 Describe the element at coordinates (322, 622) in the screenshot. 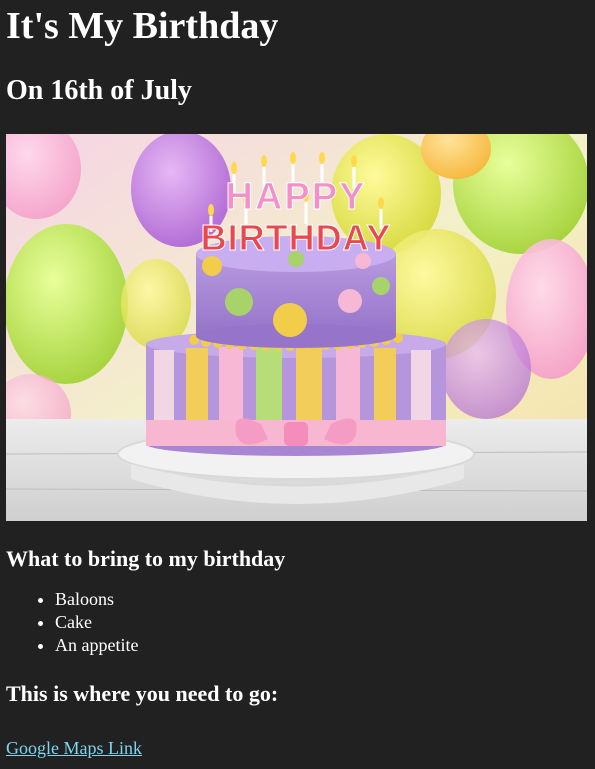

I see `list-item: Cake` at that location.